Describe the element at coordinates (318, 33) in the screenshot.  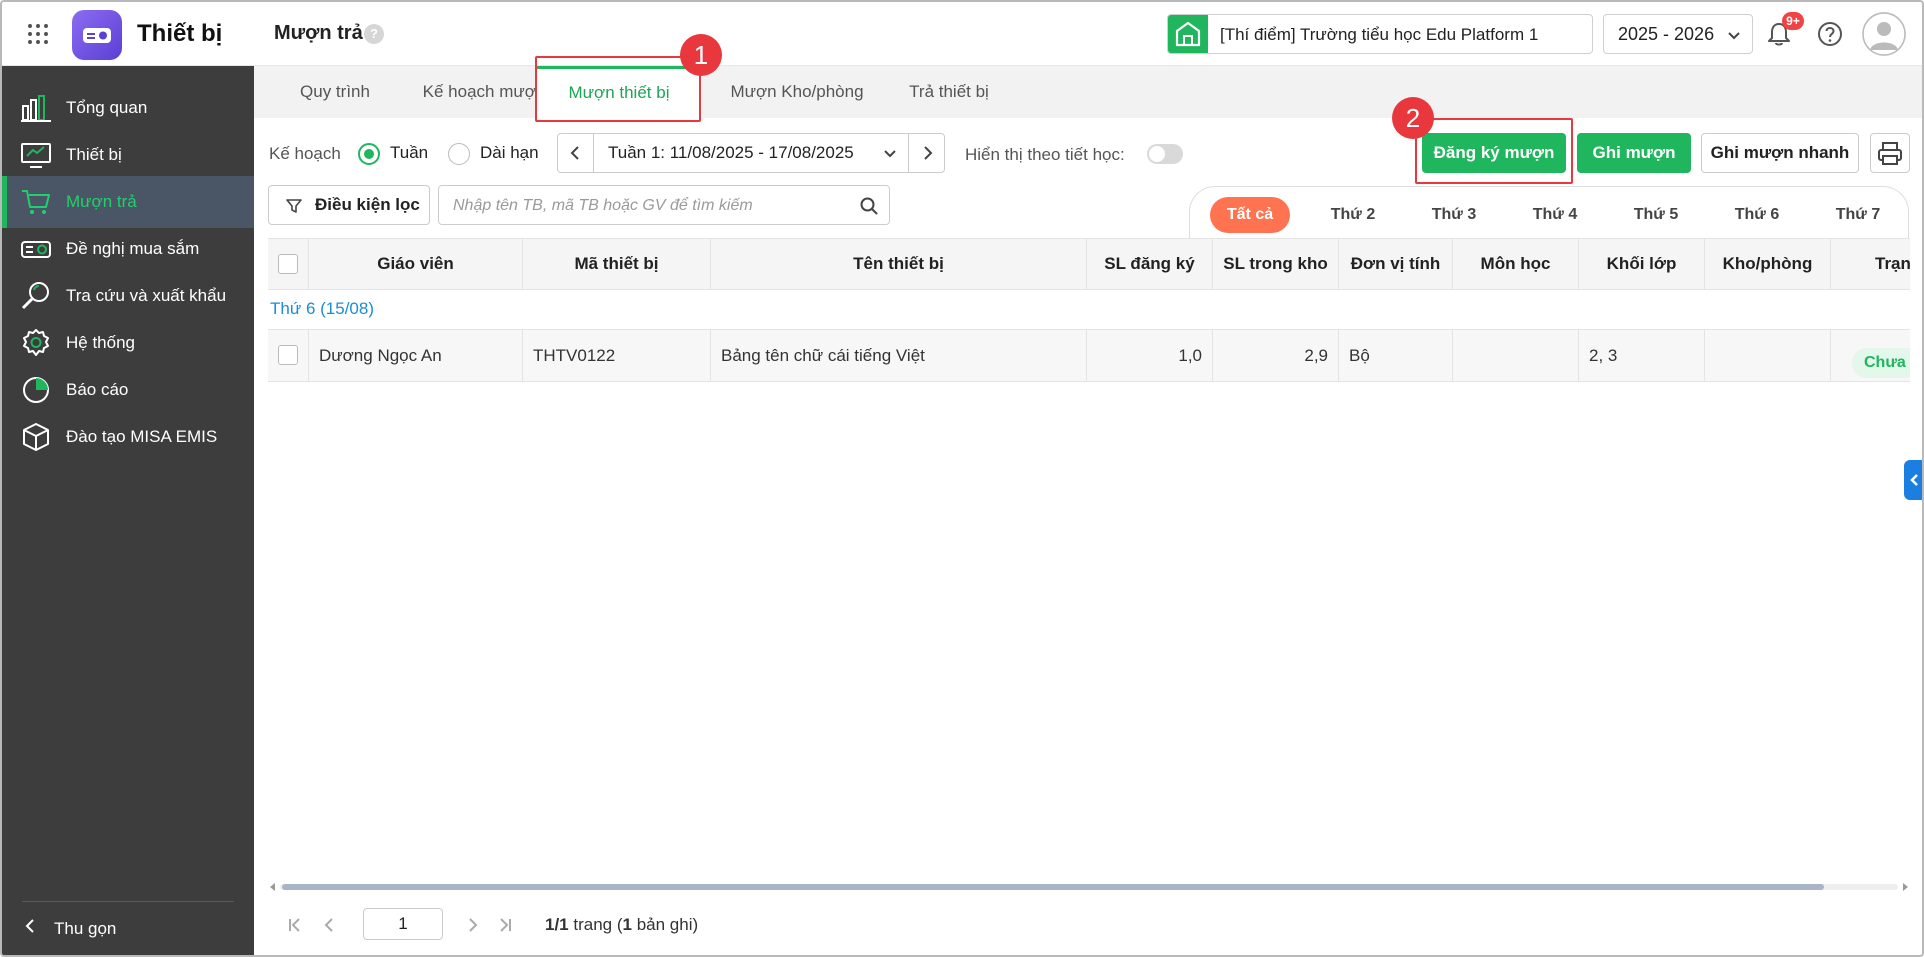
I see `page-title: Mượn trả` at that location.